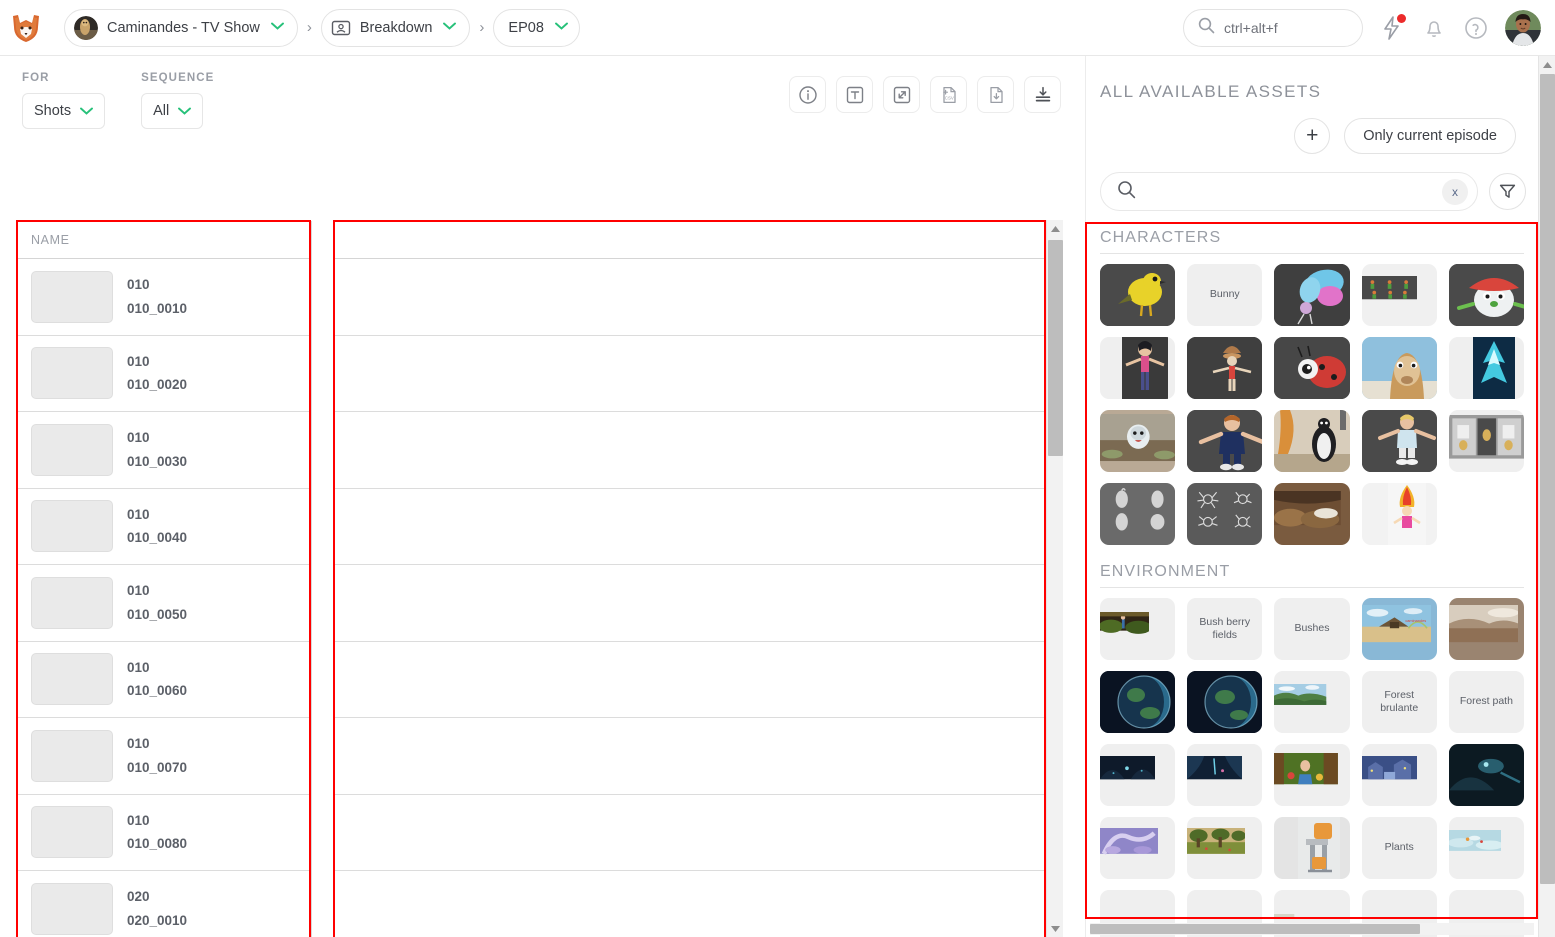  I want to click on top-bar: Caminandes - TV Show › Breakdown › EP08, so click(777, 28).